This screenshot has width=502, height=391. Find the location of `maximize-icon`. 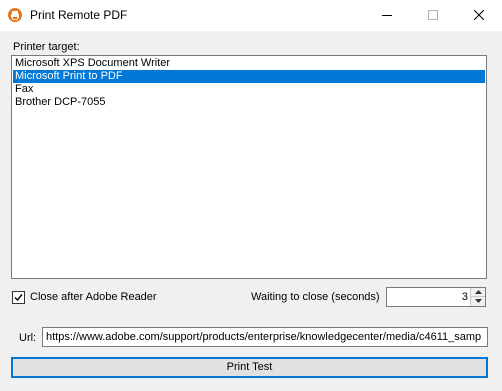

maximize-icon is located at coordinates (433, 15).